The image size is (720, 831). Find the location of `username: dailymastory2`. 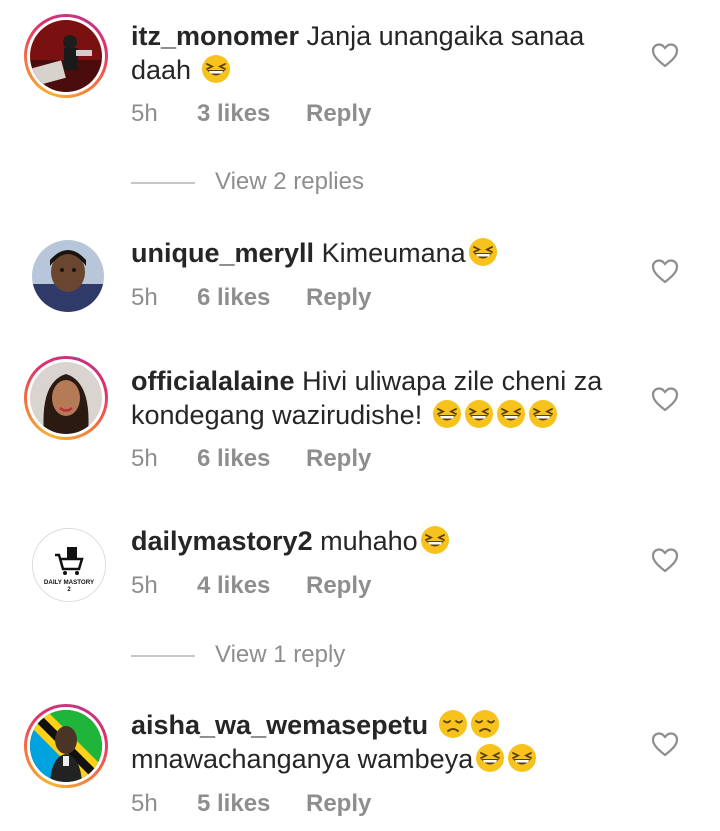

username: dailymastory2 is located at coordinates (222, 541).